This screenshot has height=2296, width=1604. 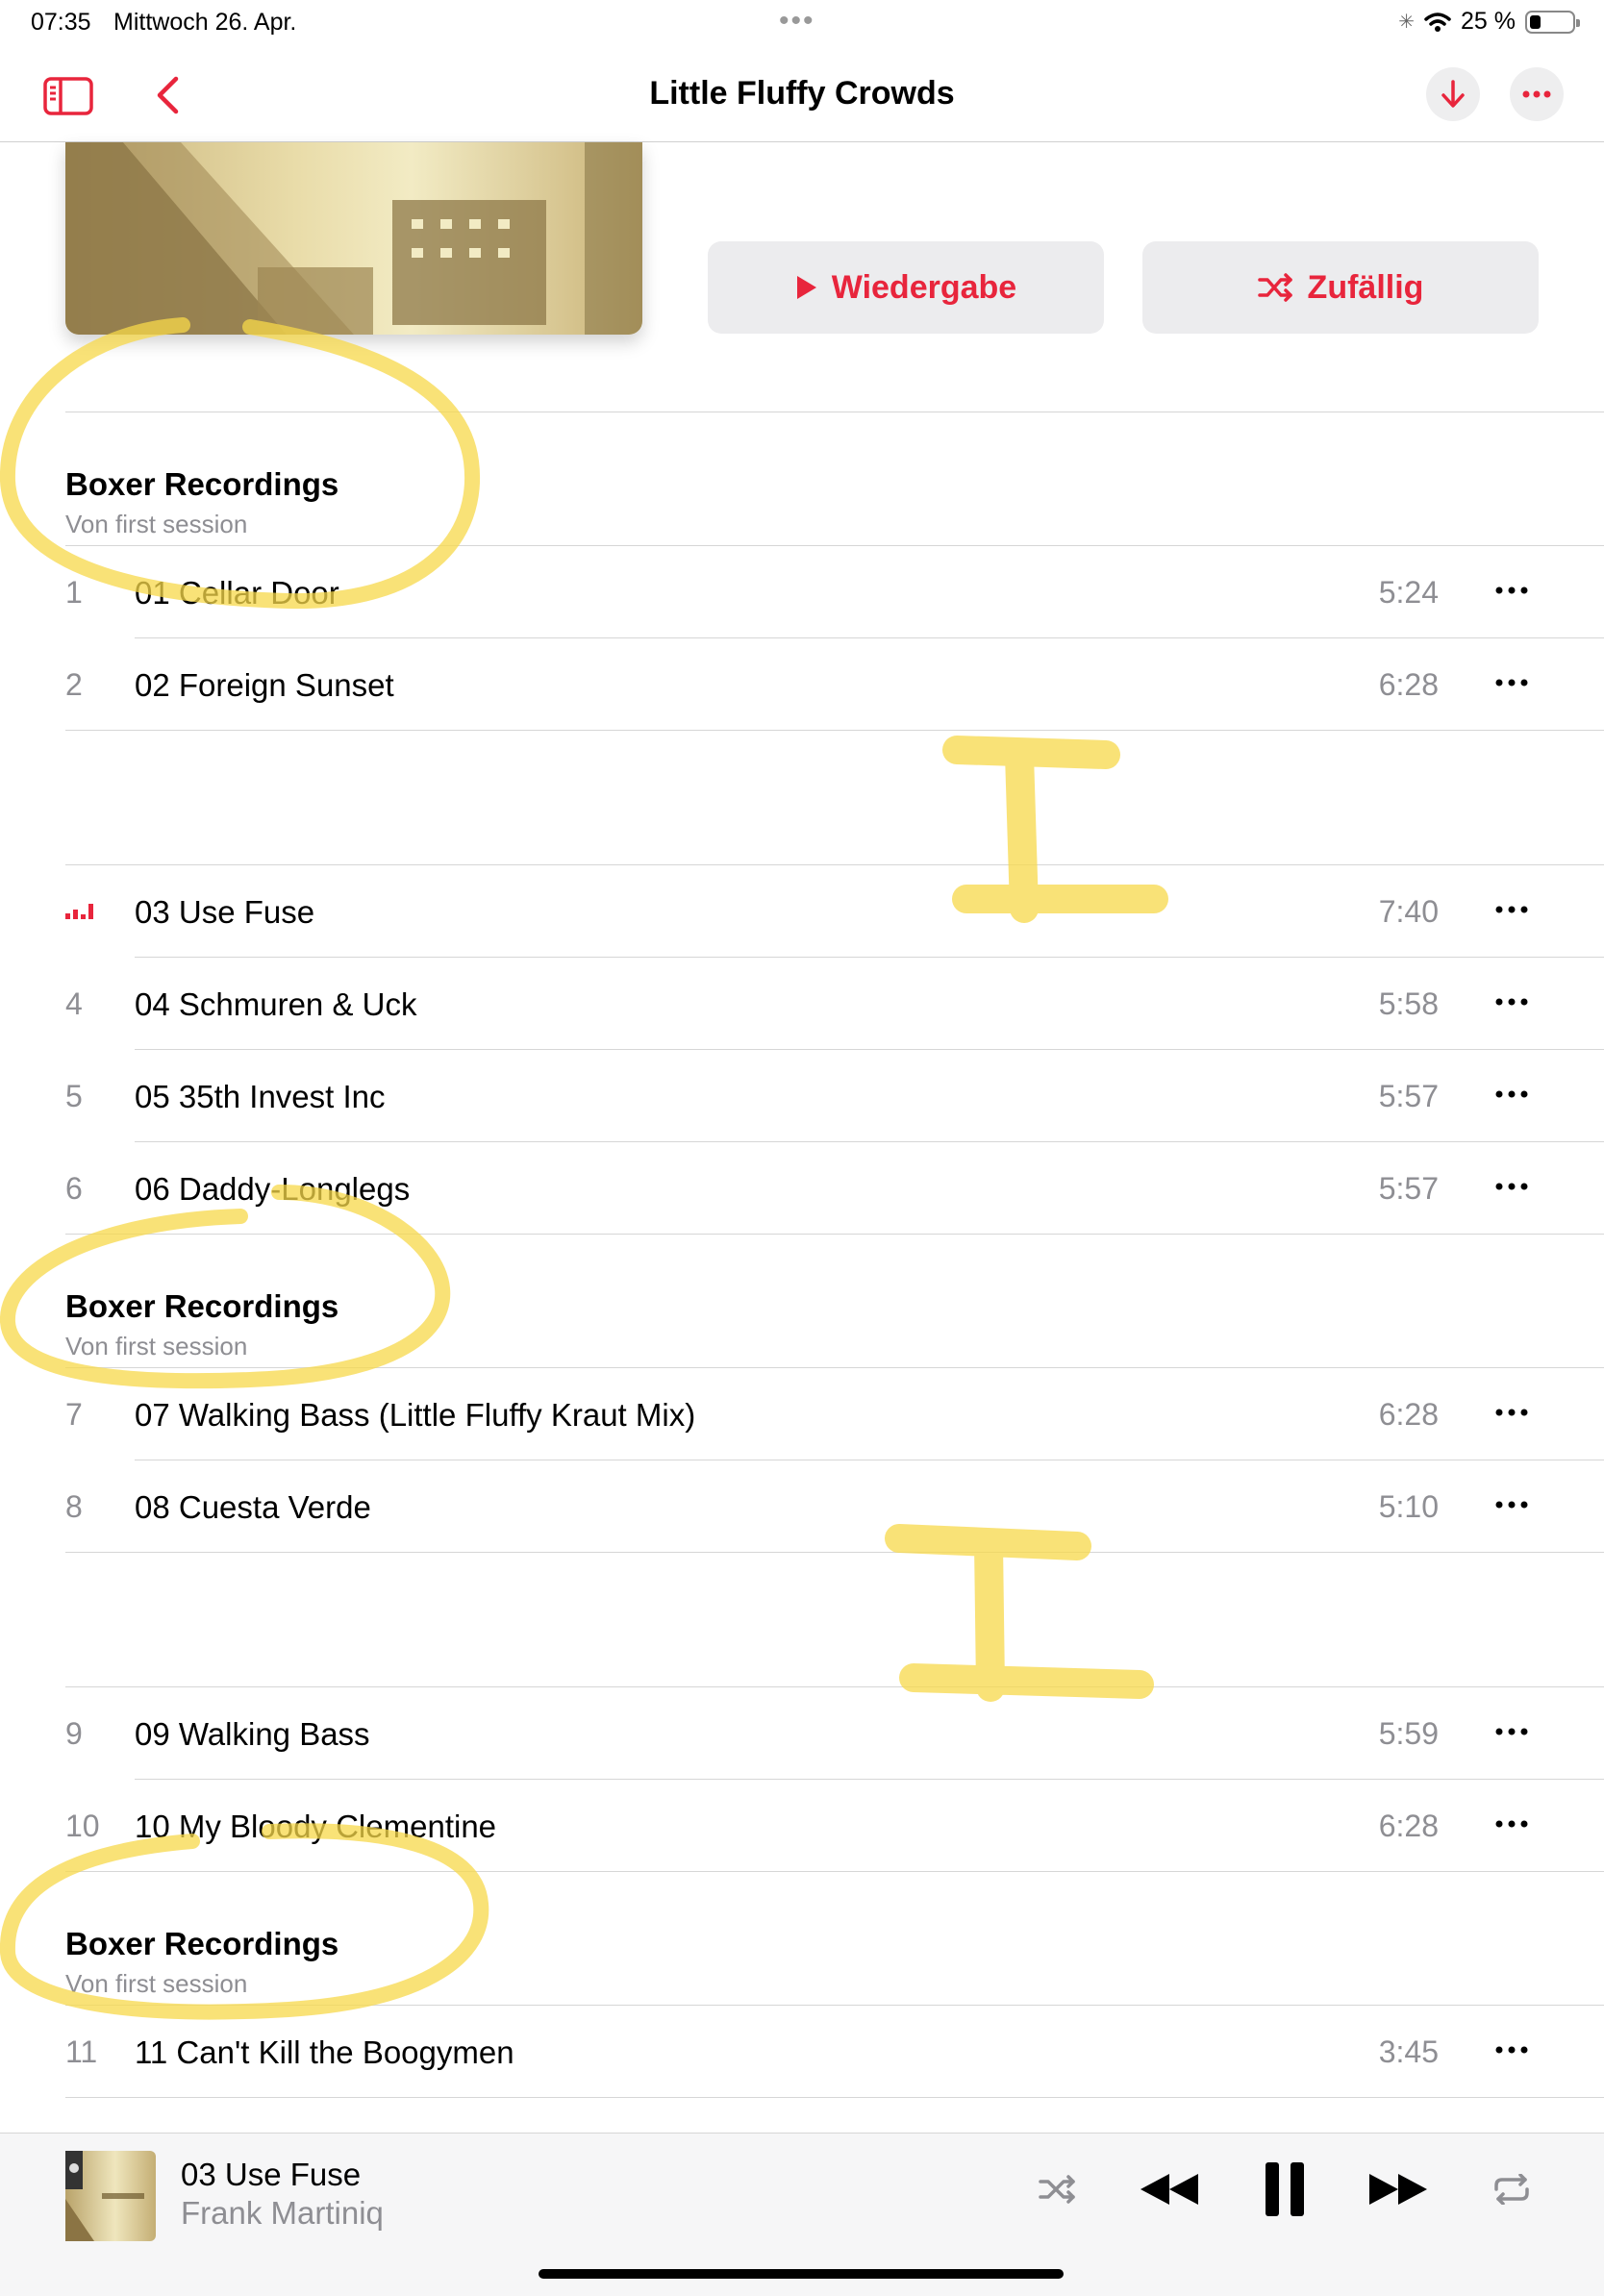 I want to click on previous-track-button, so click(x=1169, y=2189).